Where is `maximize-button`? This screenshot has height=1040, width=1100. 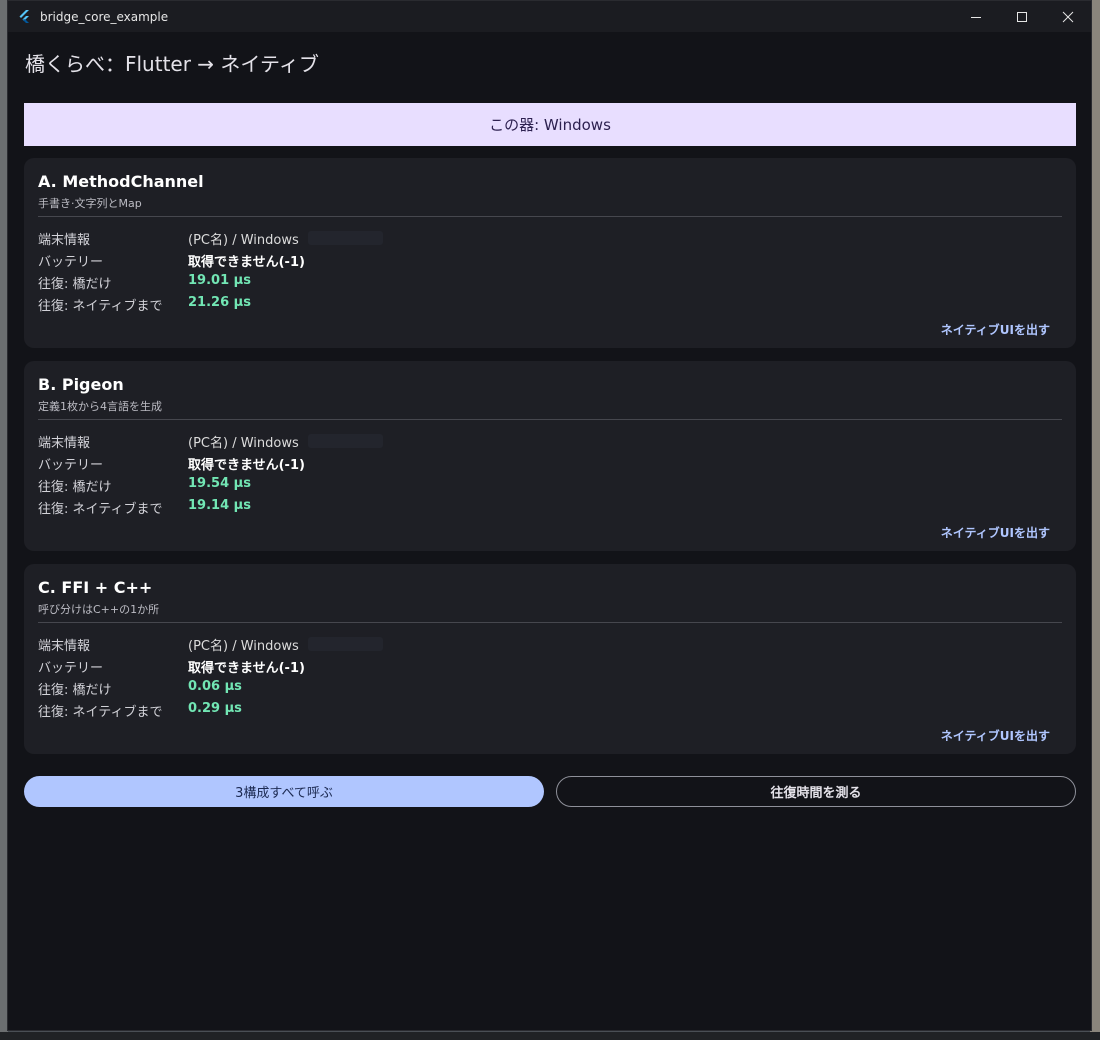
maximize-button is located at coordinates (1022, 16).